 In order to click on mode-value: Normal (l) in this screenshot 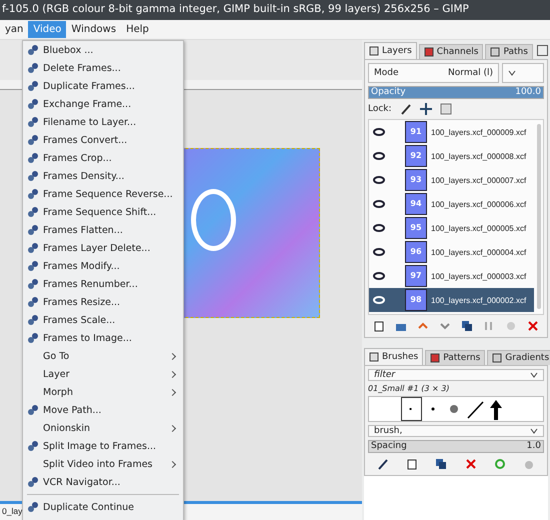, I will do `click(470, 73)`.